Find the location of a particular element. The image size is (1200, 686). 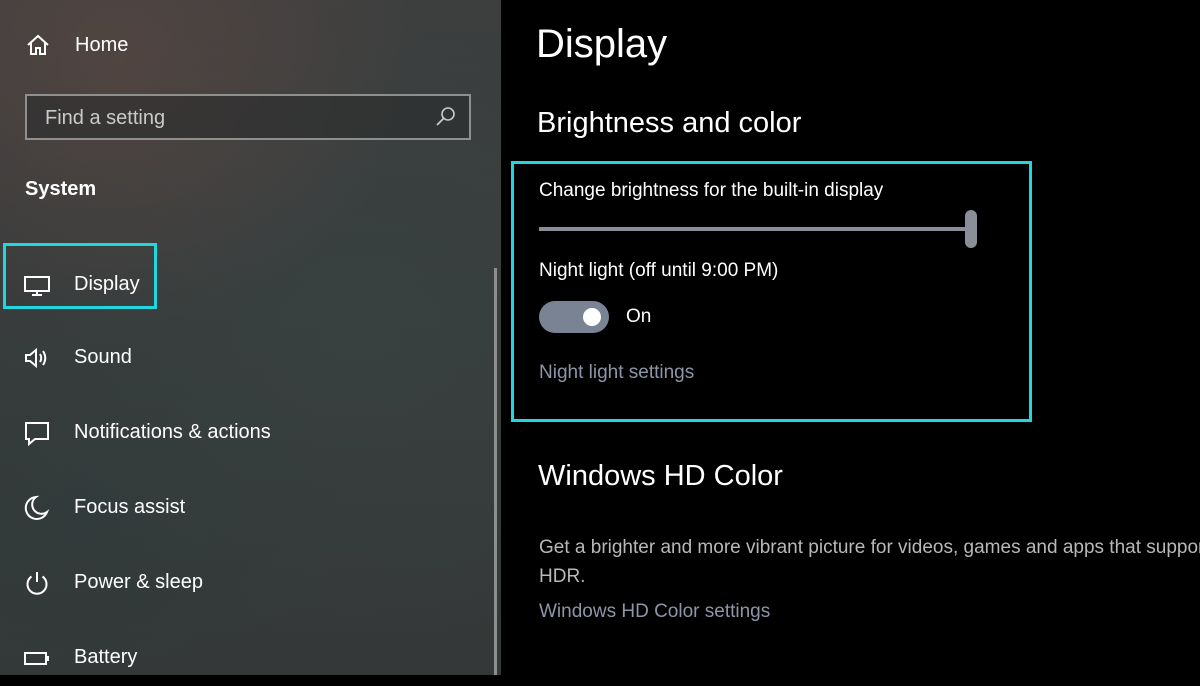

sidebar-item-display: Display is located at coordinates (240, 278).